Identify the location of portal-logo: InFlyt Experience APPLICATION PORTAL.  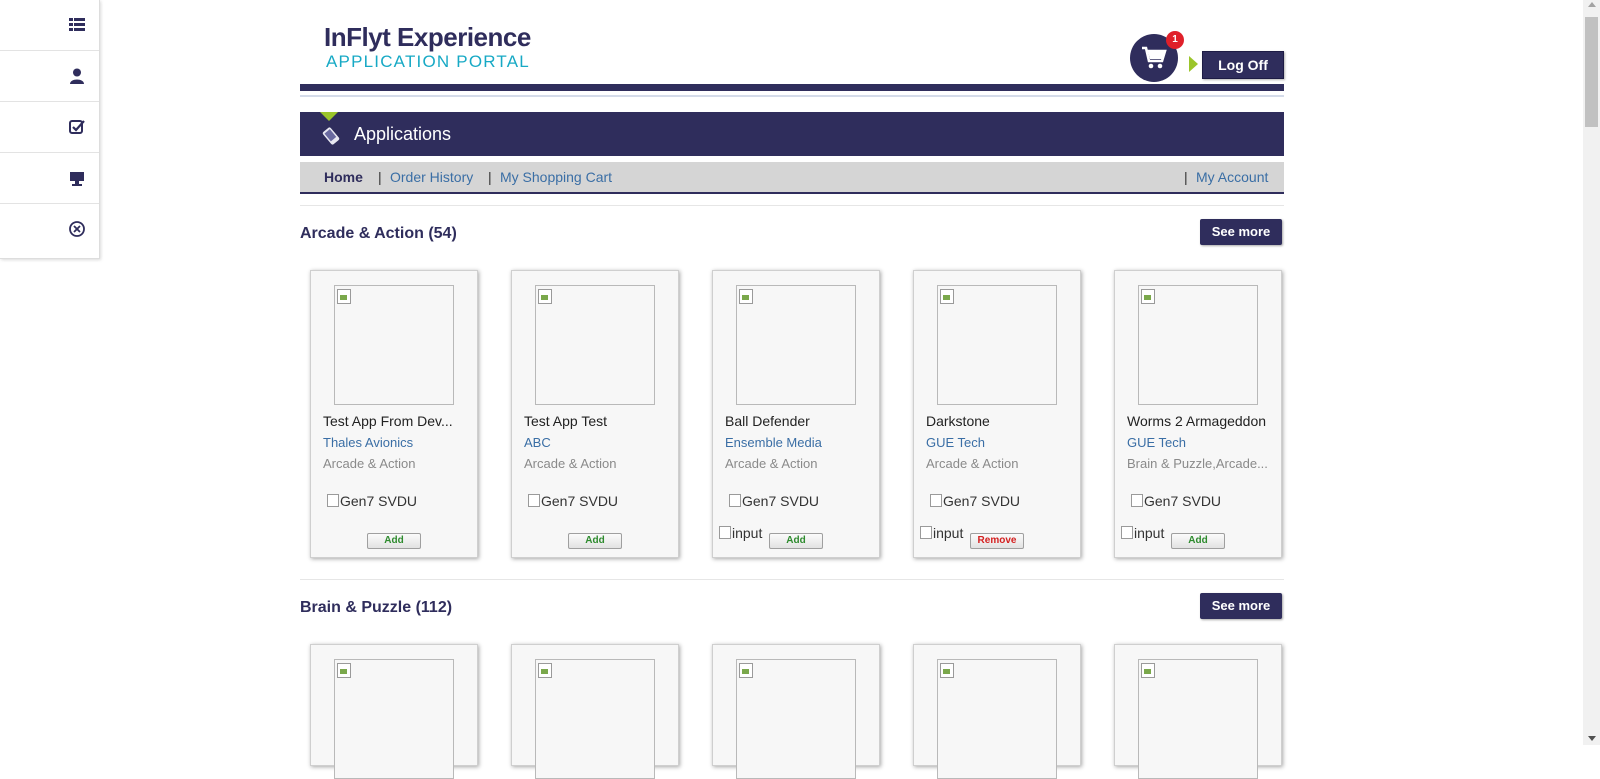
(427, 47).